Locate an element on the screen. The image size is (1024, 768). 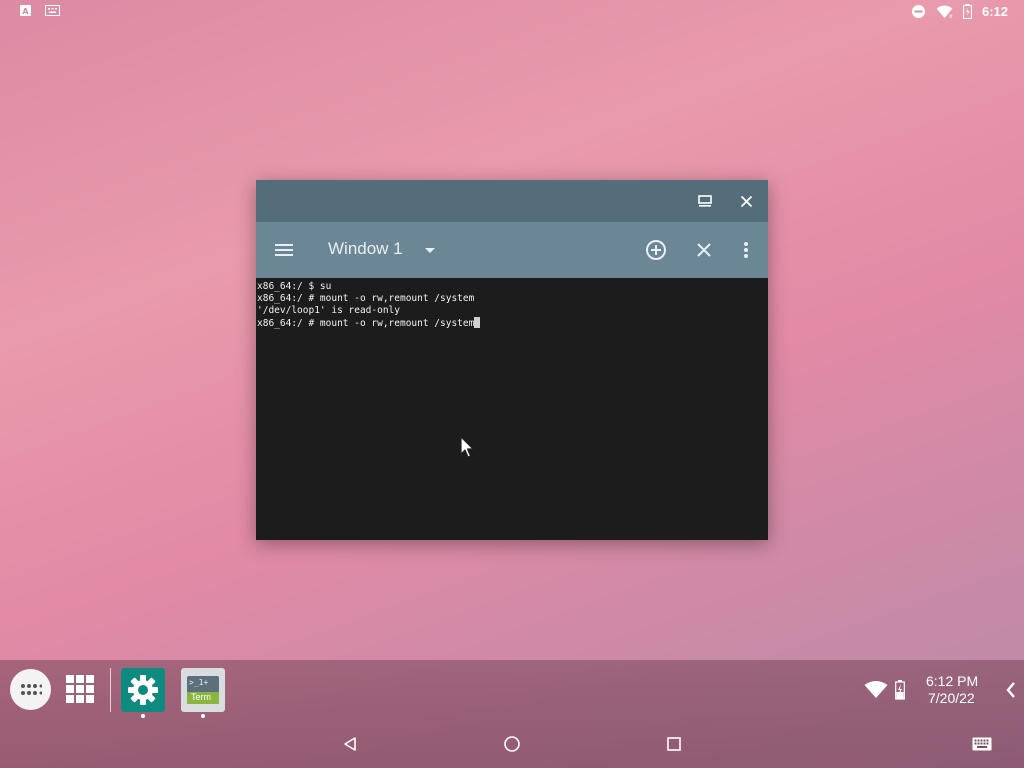
terminal-icon-label: Term is located at coordinates (201, 697).